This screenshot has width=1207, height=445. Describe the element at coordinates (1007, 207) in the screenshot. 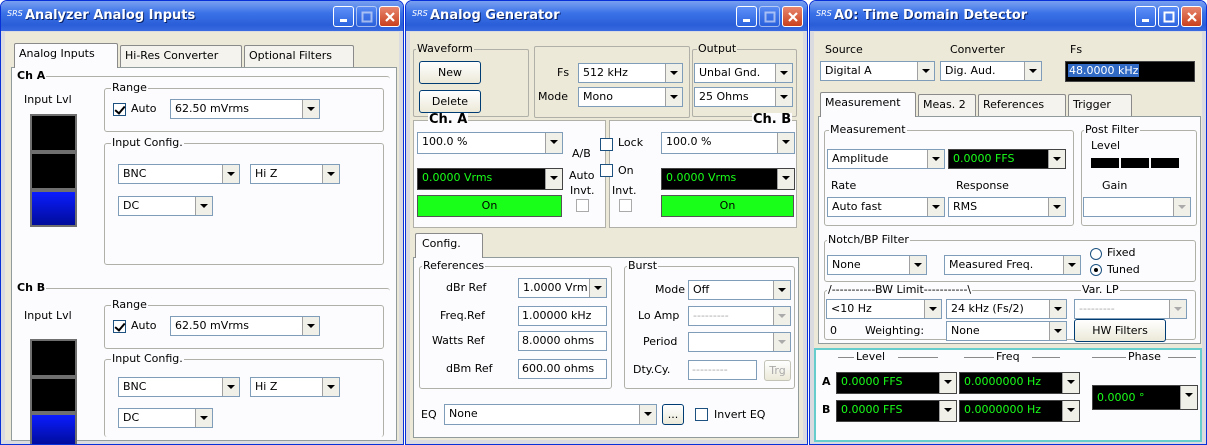

I see `response-select: RMS` at that location.